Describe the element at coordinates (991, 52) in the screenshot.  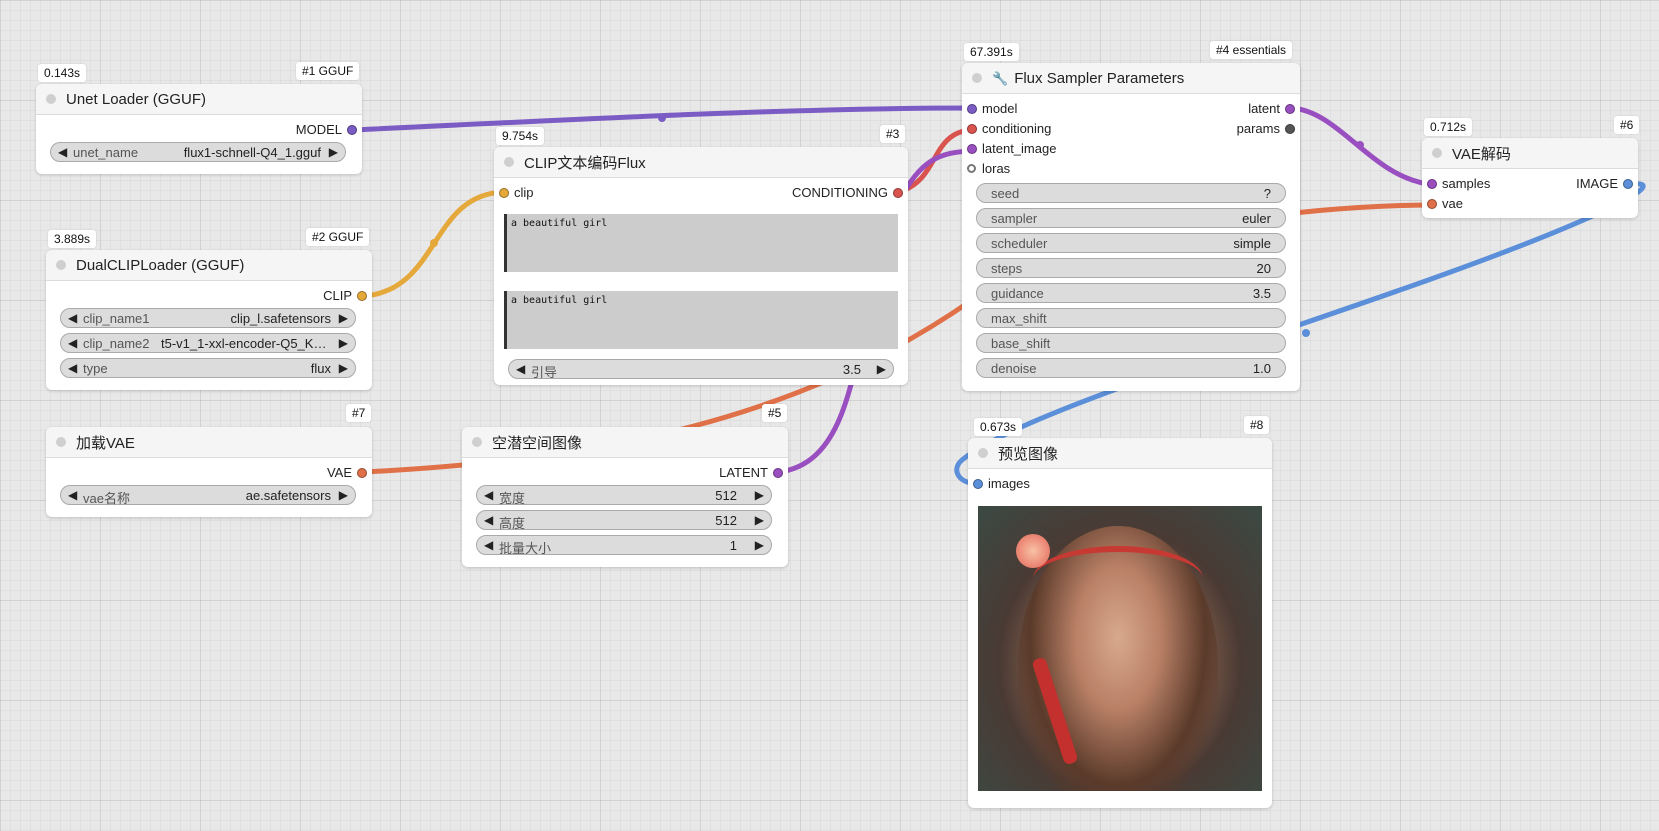
I see `node-sampler-time-badge: 67.391s` at that location.